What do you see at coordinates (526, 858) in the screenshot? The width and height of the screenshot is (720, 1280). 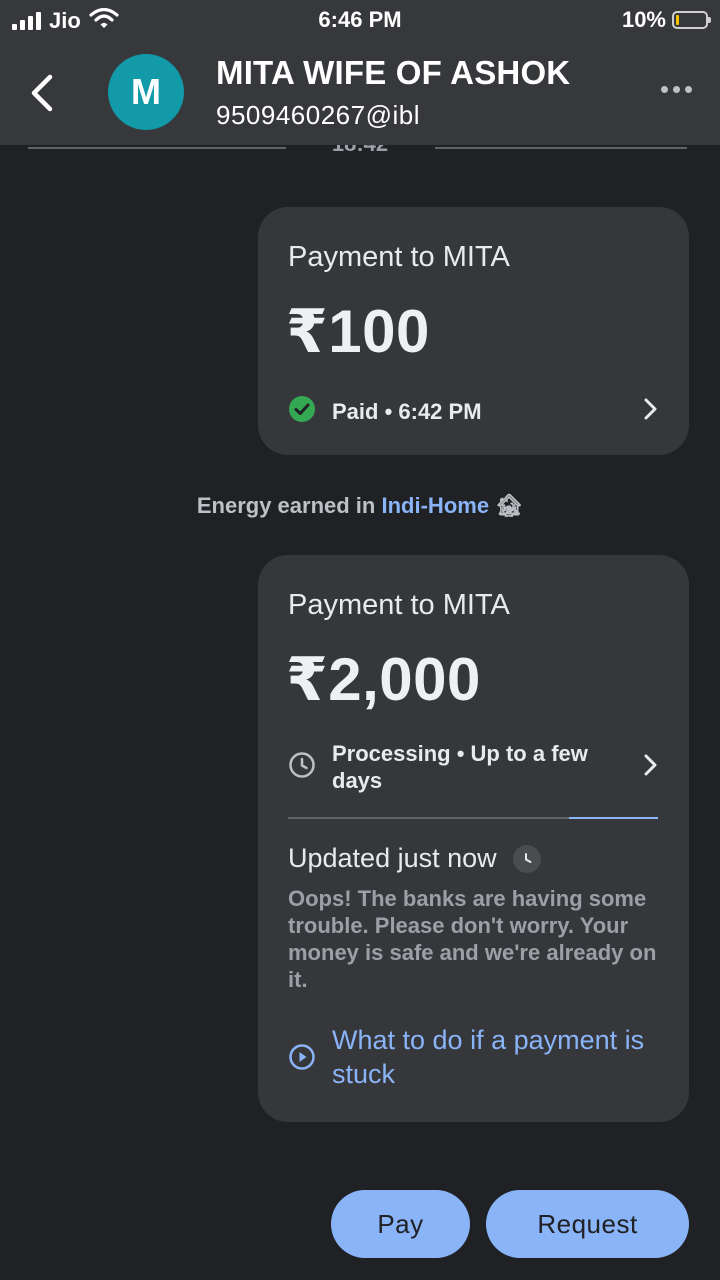 I see `history-clock-icon` at bounding box center [526, 858].